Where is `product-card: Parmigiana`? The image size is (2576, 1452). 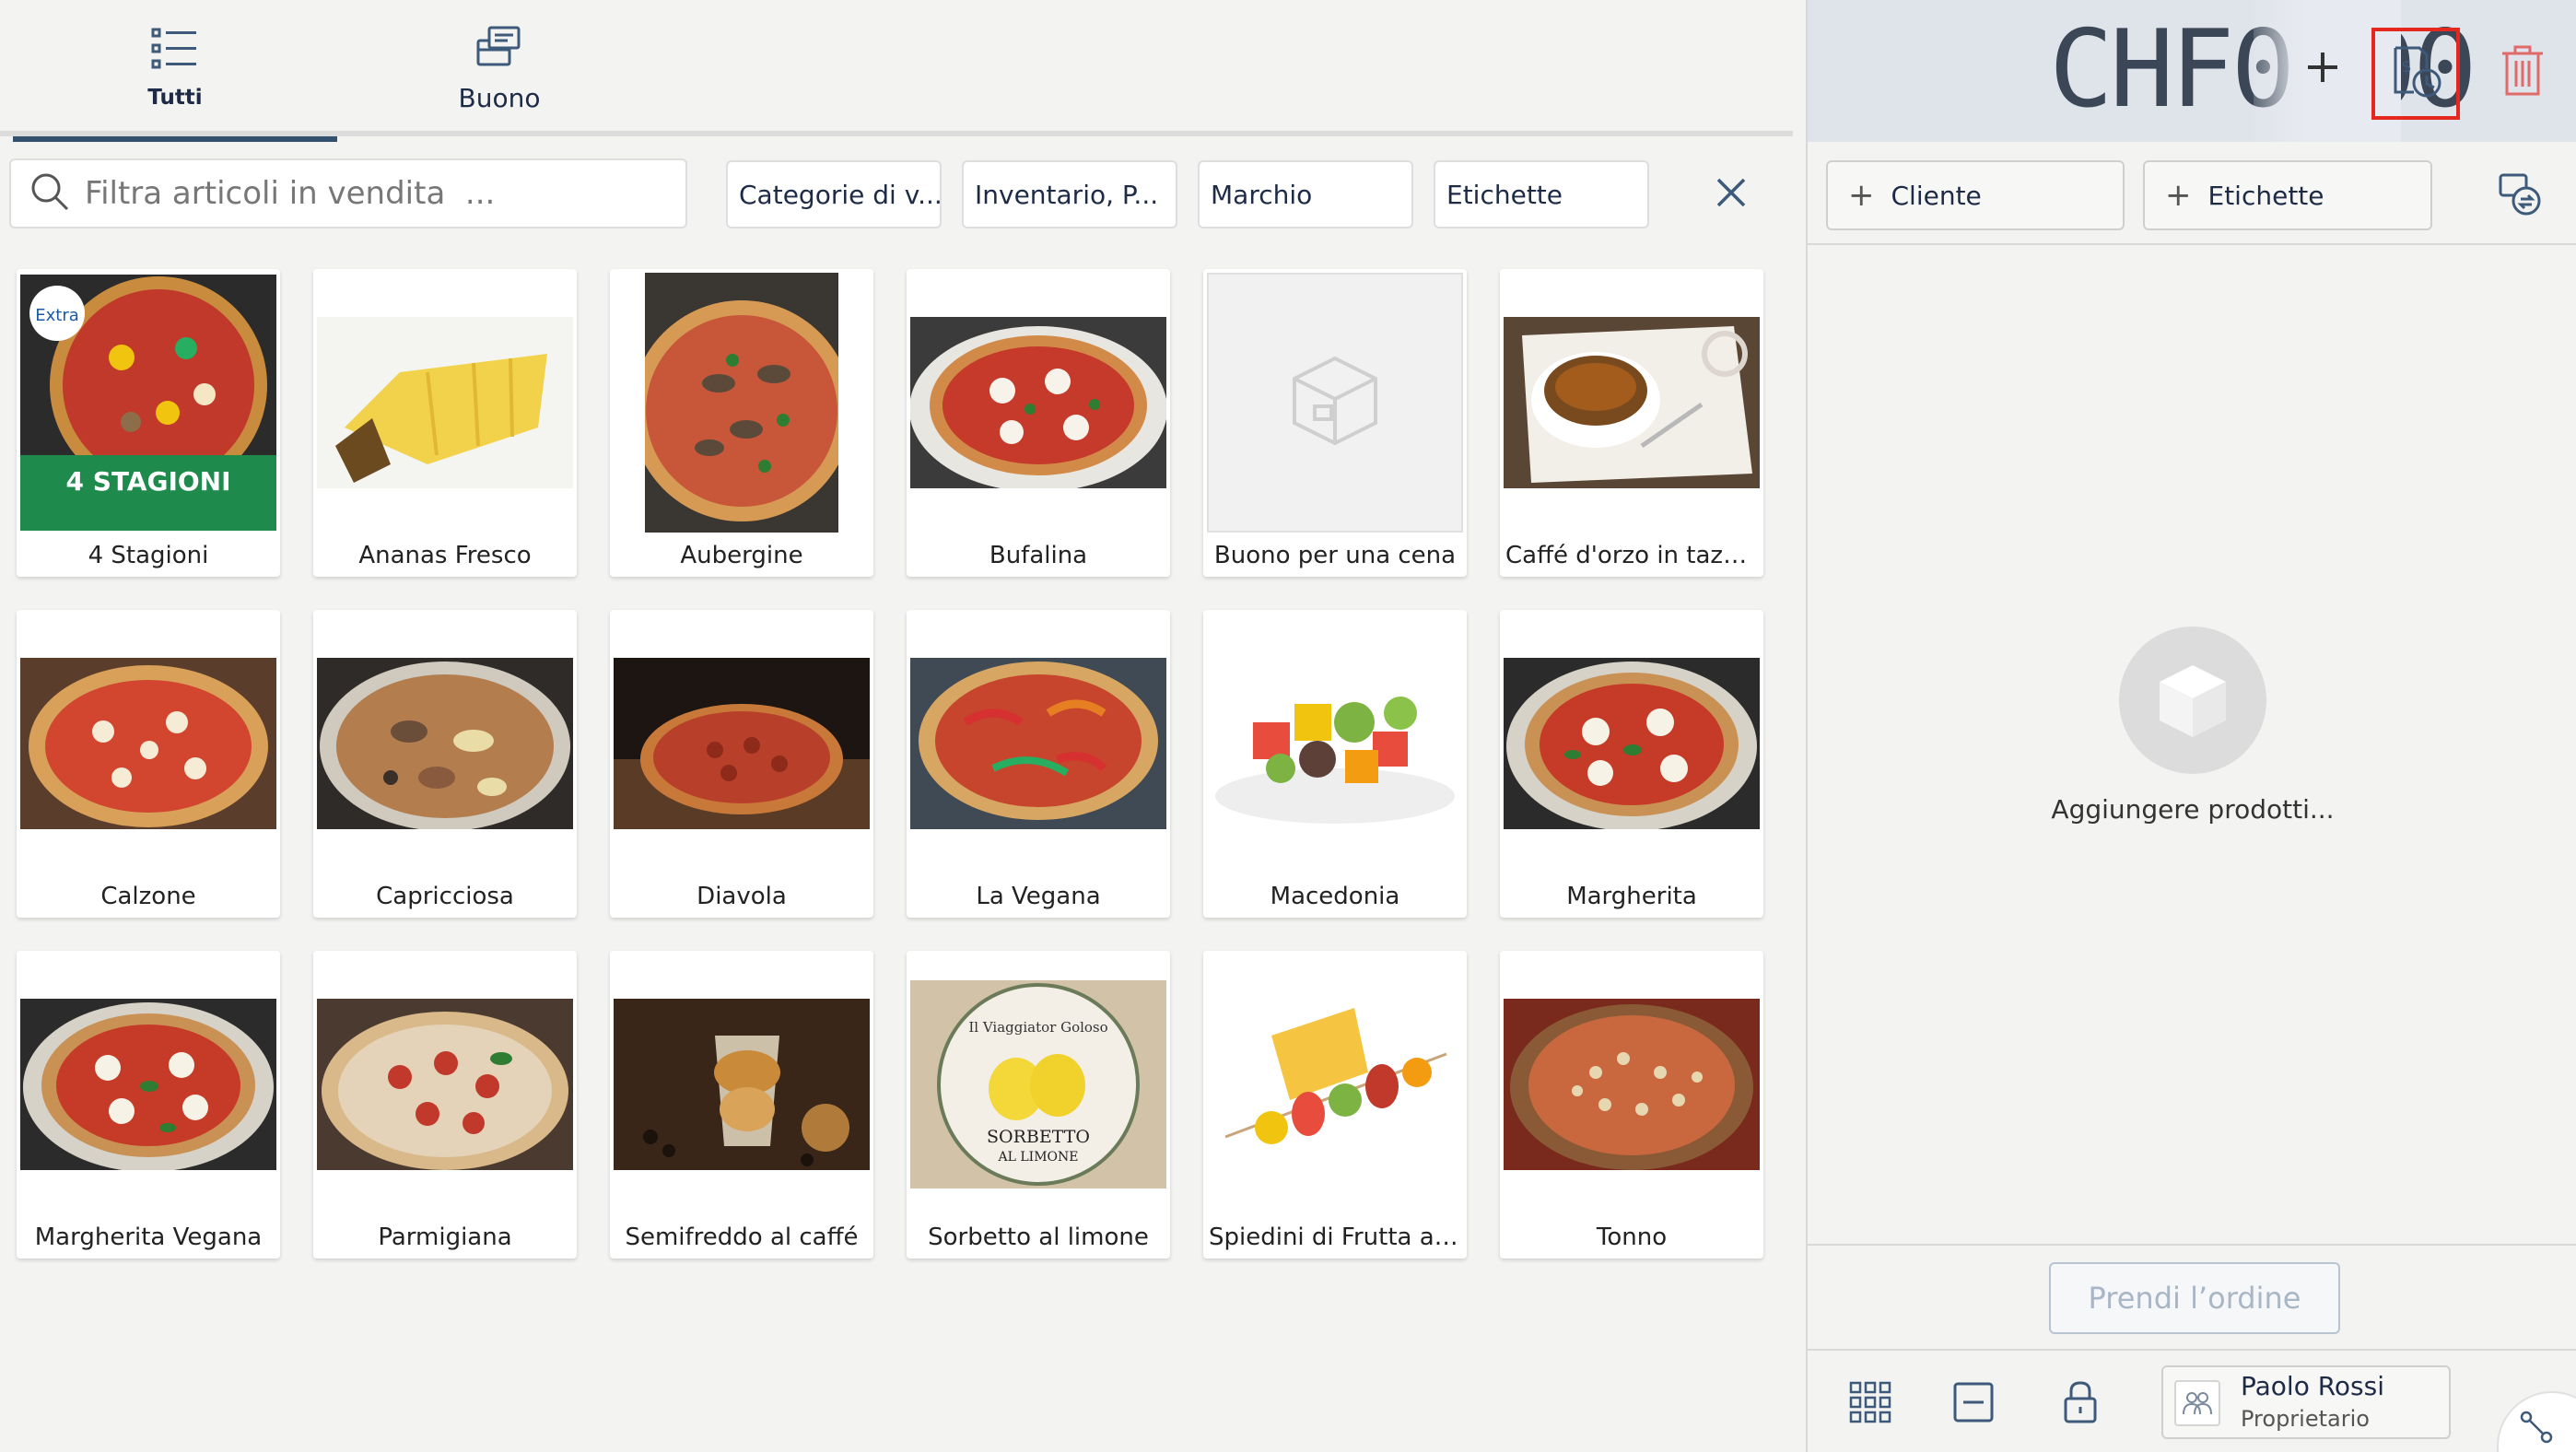
product-card: Parmigiana is located at coordinates (445, 1105).